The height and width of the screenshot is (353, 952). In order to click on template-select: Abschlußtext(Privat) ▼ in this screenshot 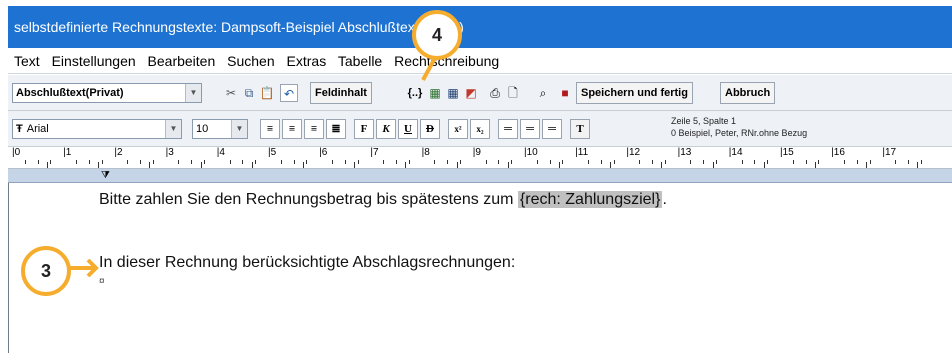, I will do `click(107, 93)`.